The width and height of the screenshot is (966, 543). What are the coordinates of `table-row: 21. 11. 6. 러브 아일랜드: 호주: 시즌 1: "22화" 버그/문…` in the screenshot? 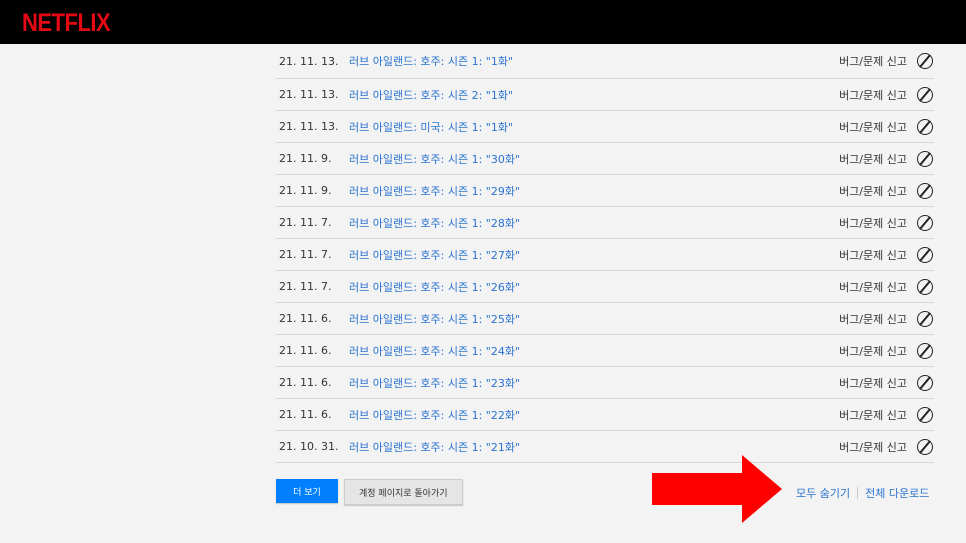 It's located at (605, 415).